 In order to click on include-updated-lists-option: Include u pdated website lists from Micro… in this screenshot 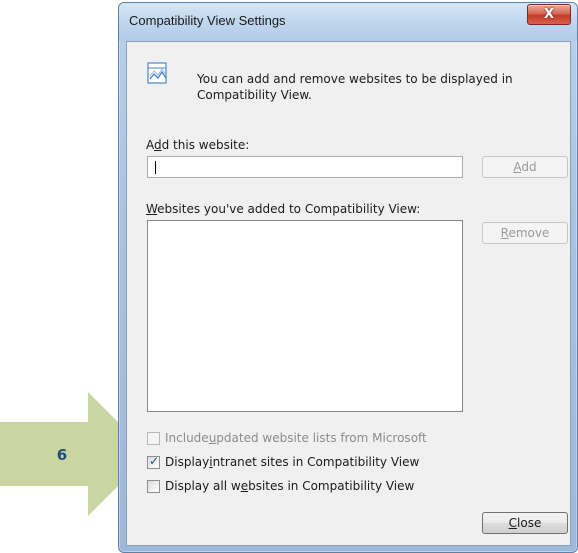, I will do `click(287, 438)`.